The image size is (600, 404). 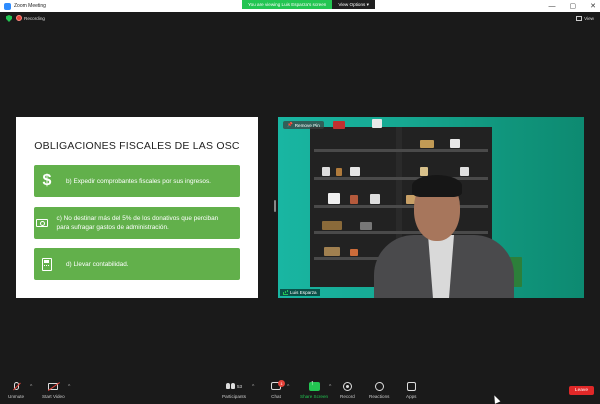 I want to click on remove-pin-button: 📌 Remove Pin, so click(x=303, y=125).